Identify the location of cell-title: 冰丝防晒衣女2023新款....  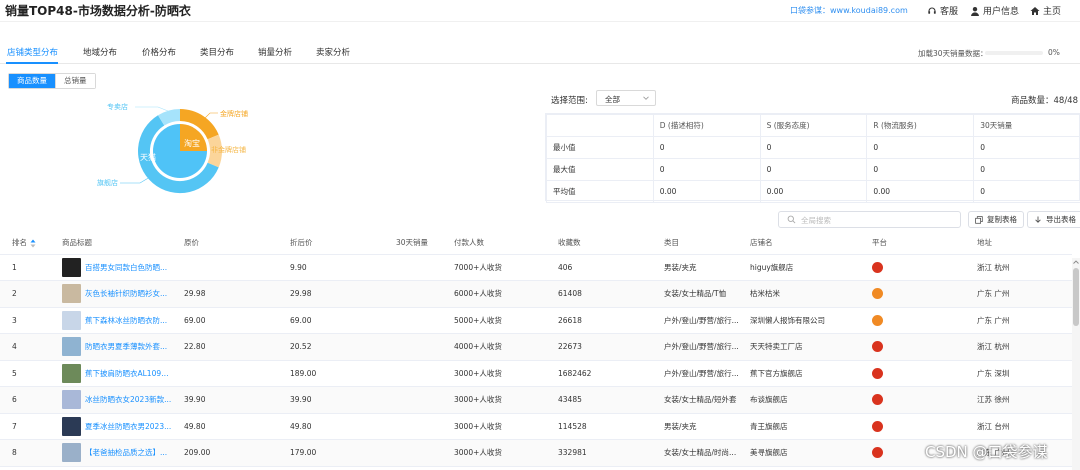
(111, 400).